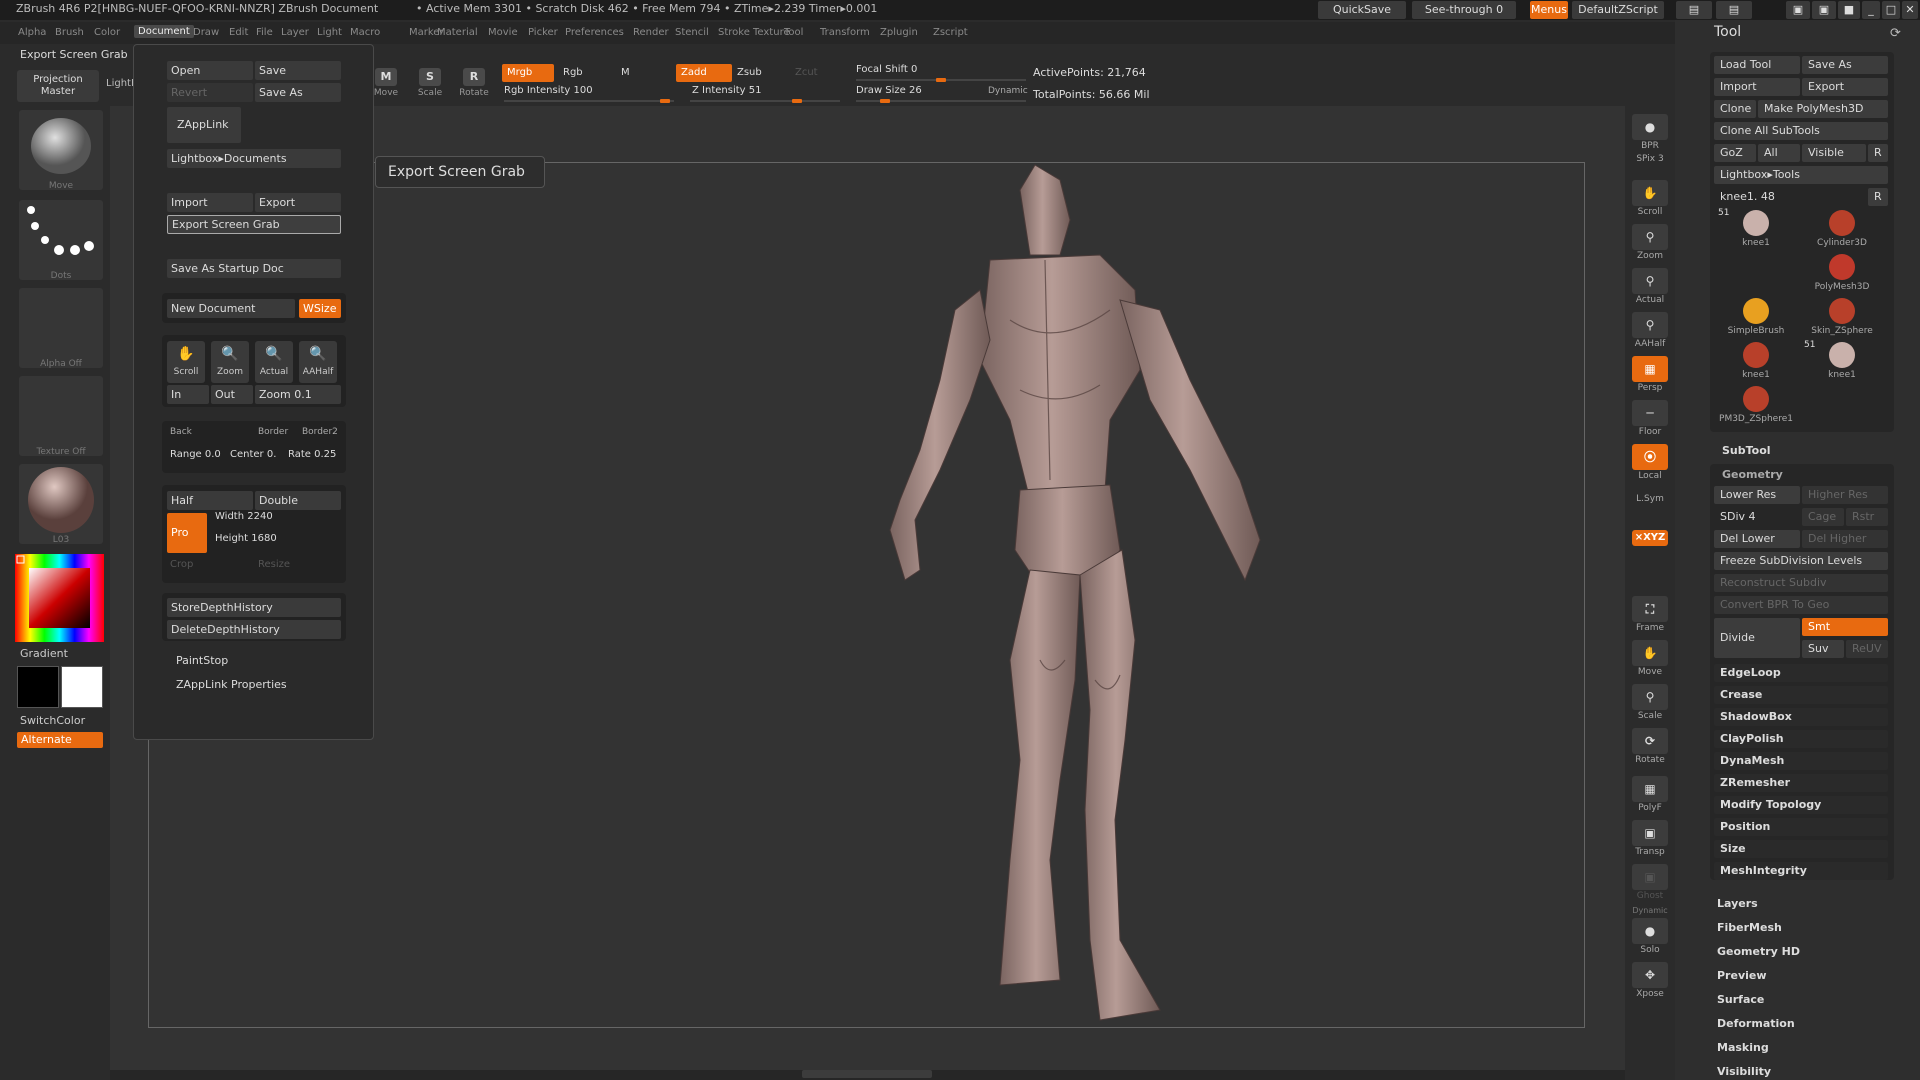 The width and height of the screenshot is (1920, 1080). I want to click on zoom-slider: Zoom 0.1, so click(298, 394).